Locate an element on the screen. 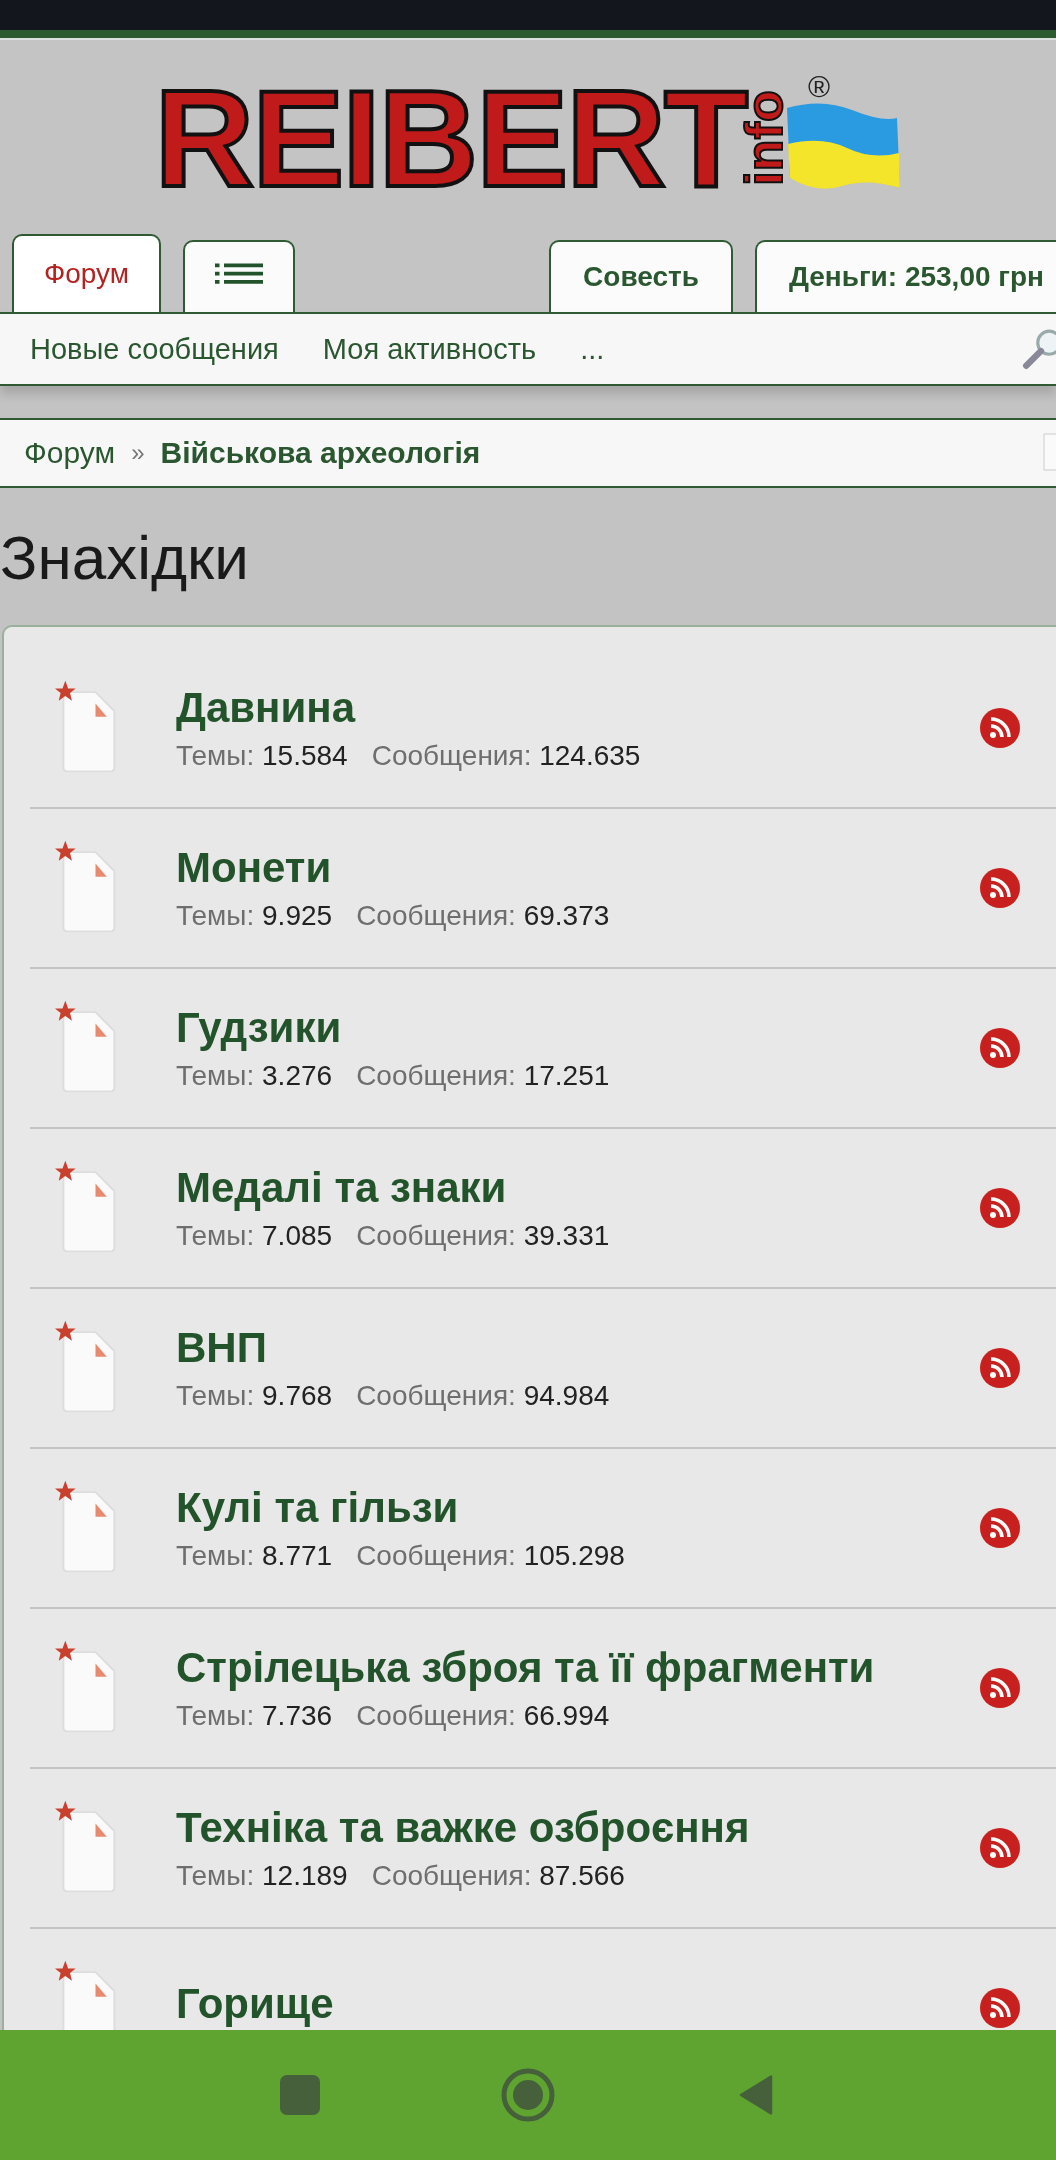 The image size is (1056, 2160). forum-title-link: Кулі та гільзи is located at coordinates (578, 1508).